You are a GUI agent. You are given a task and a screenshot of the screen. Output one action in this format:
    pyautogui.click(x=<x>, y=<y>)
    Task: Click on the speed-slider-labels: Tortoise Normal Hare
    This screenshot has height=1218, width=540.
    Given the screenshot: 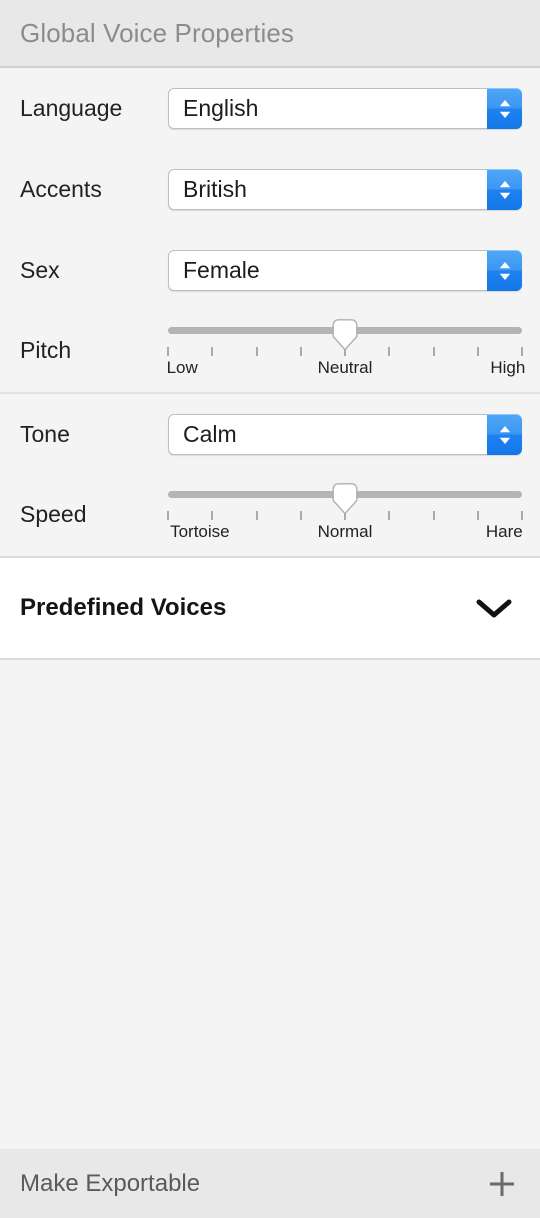 What is the action you would take?
    pyautogui.click(x=345, y=534)
    